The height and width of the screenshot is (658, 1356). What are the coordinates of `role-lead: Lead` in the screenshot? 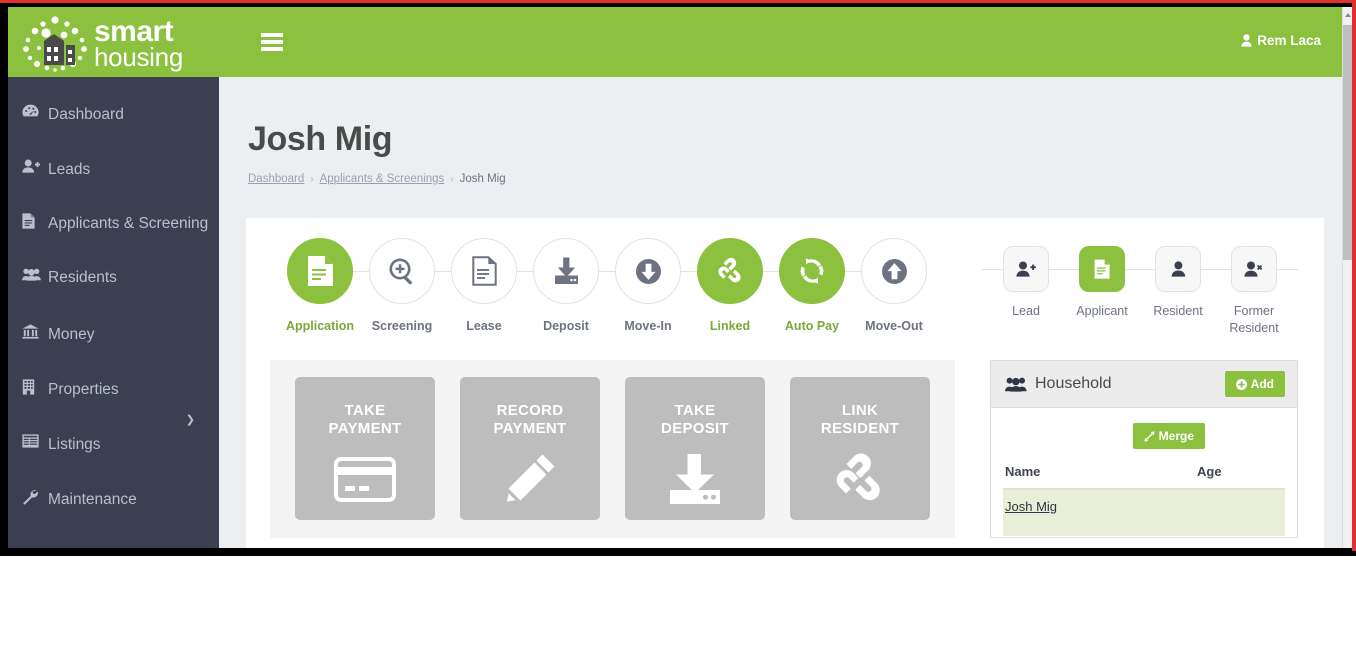 It's located at (1026, 283).